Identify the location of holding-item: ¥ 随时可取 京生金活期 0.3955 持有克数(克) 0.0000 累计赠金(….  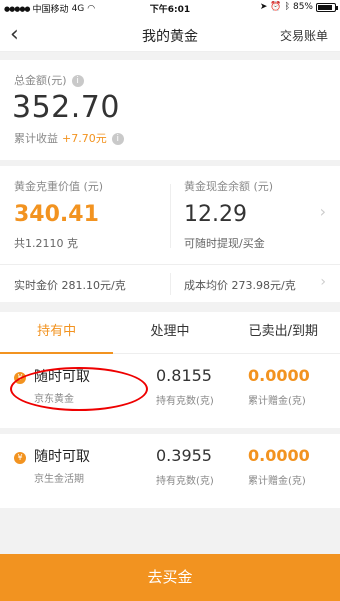
(170, 471).